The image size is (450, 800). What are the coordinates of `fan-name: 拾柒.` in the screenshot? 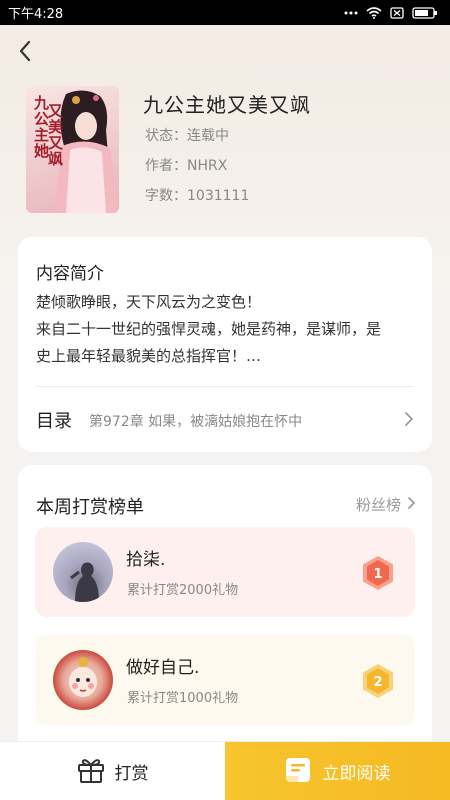 It's located at (146, 560).